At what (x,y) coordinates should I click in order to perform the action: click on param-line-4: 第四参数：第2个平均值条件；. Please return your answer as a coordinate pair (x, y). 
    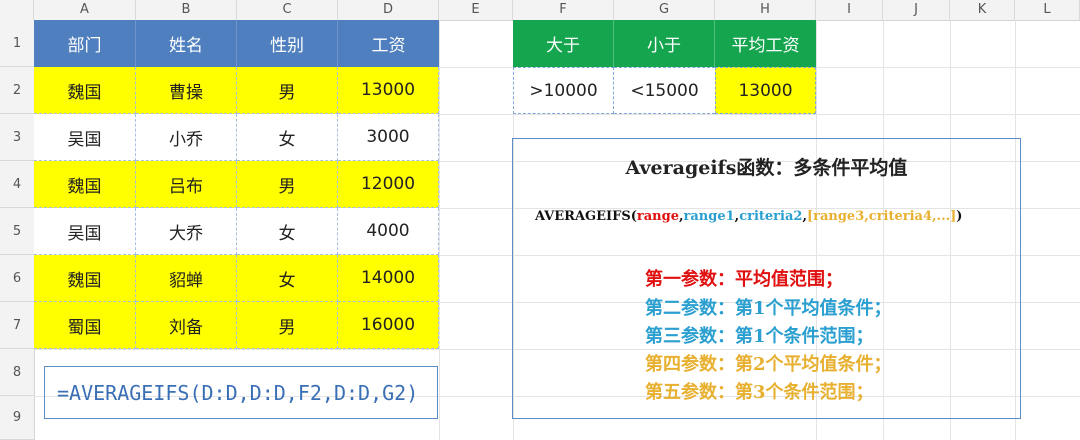
    Looking at the image, I should click on (768, 364).